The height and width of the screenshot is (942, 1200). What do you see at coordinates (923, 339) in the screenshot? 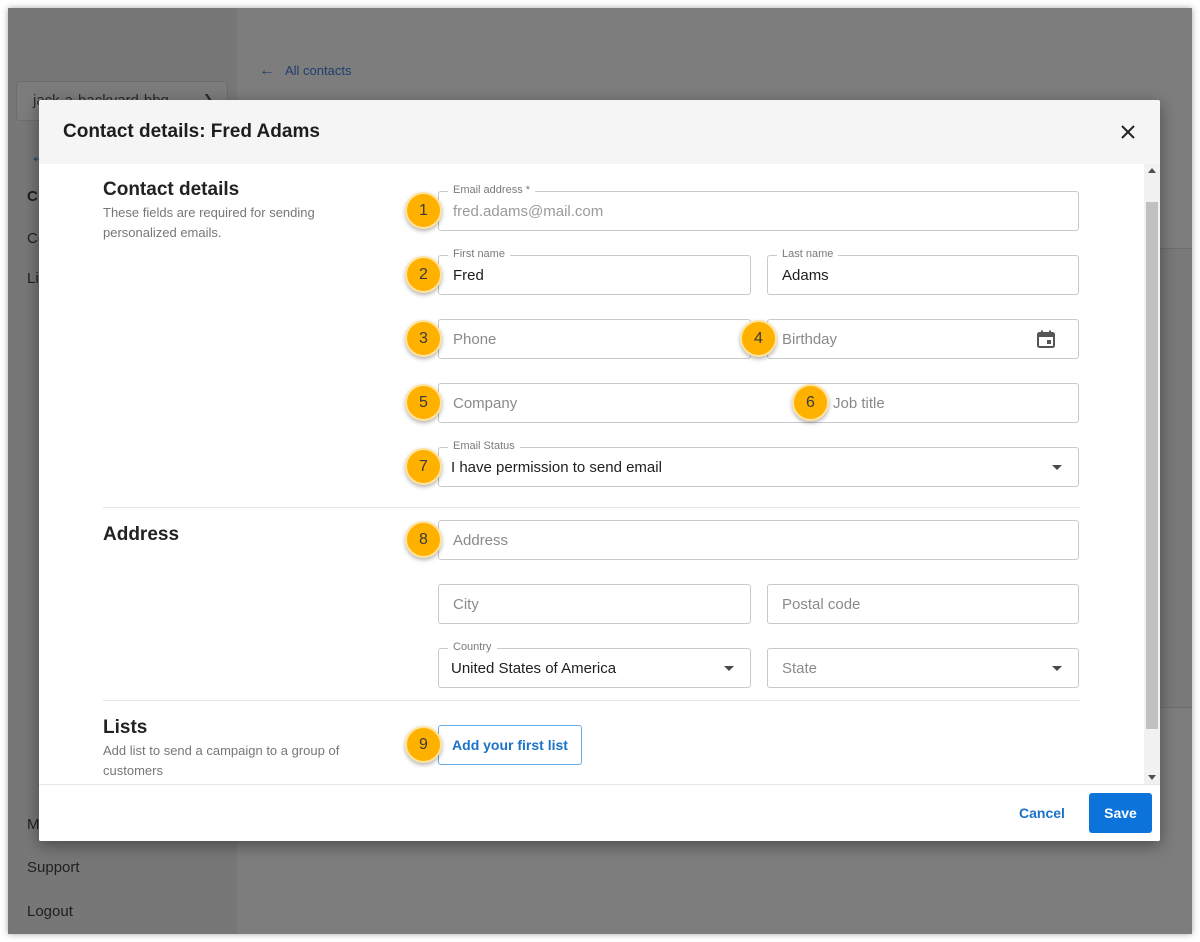
I see `birthday-field: Birthday` at bounding box center [923, 339].